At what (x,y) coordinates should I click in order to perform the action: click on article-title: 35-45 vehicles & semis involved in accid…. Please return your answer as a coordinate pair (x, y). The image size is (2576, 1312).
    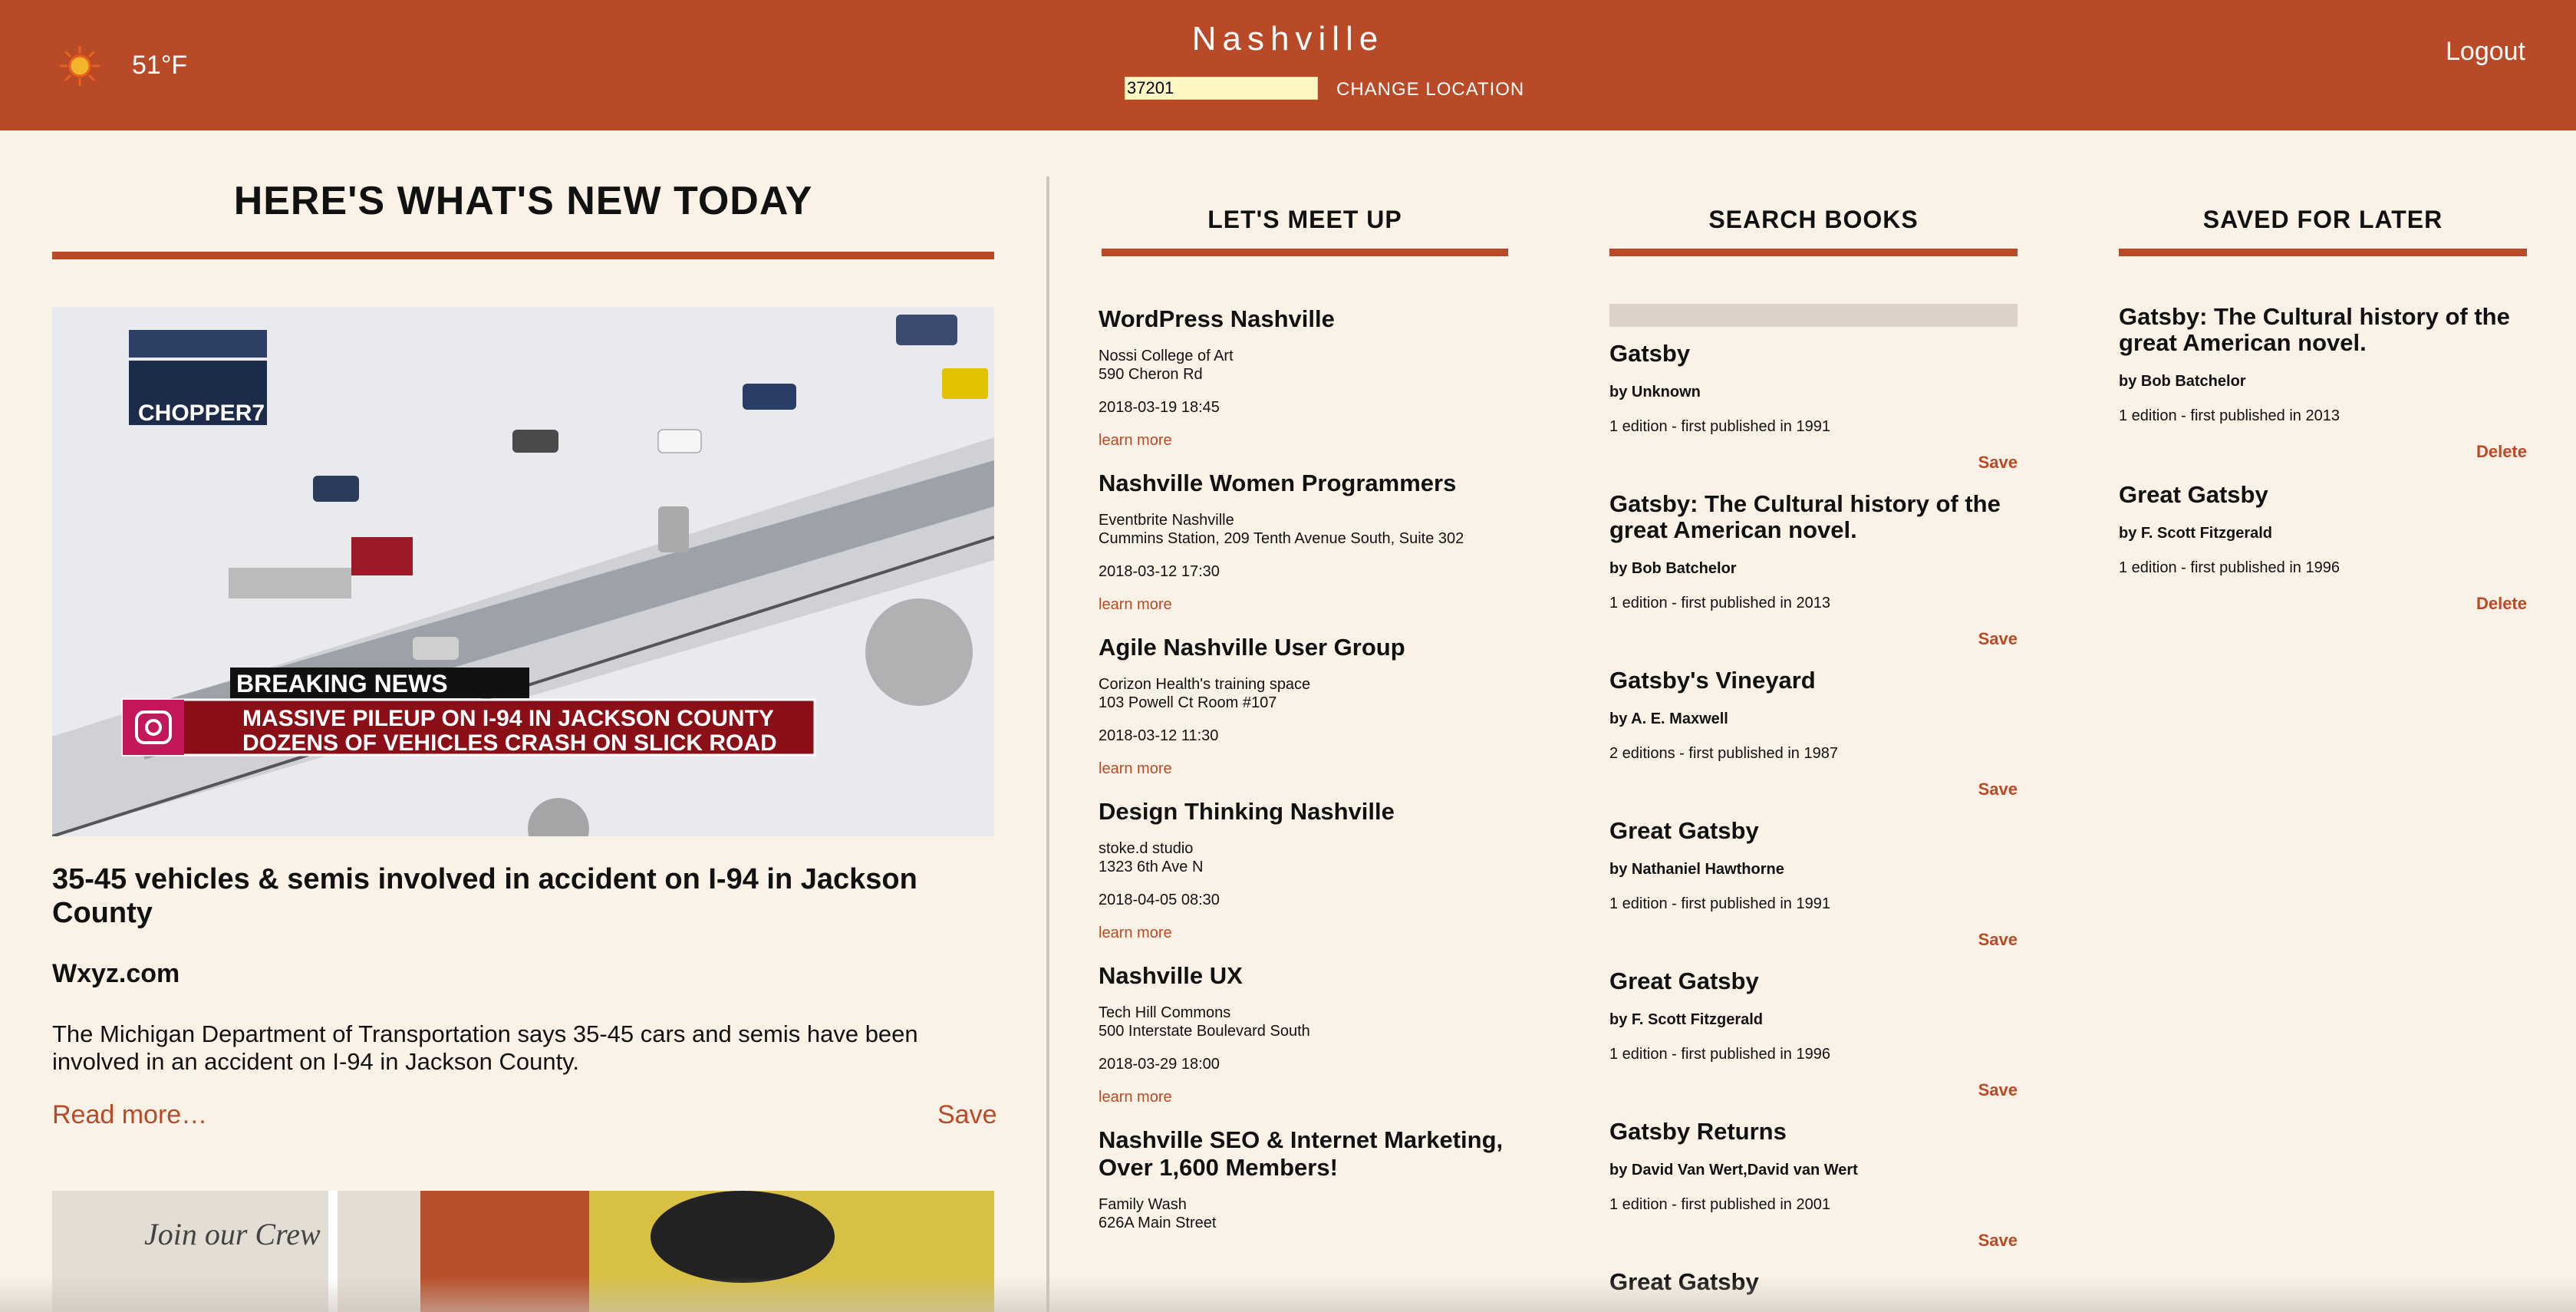
    Looking at the image, I should click on (523, 896).